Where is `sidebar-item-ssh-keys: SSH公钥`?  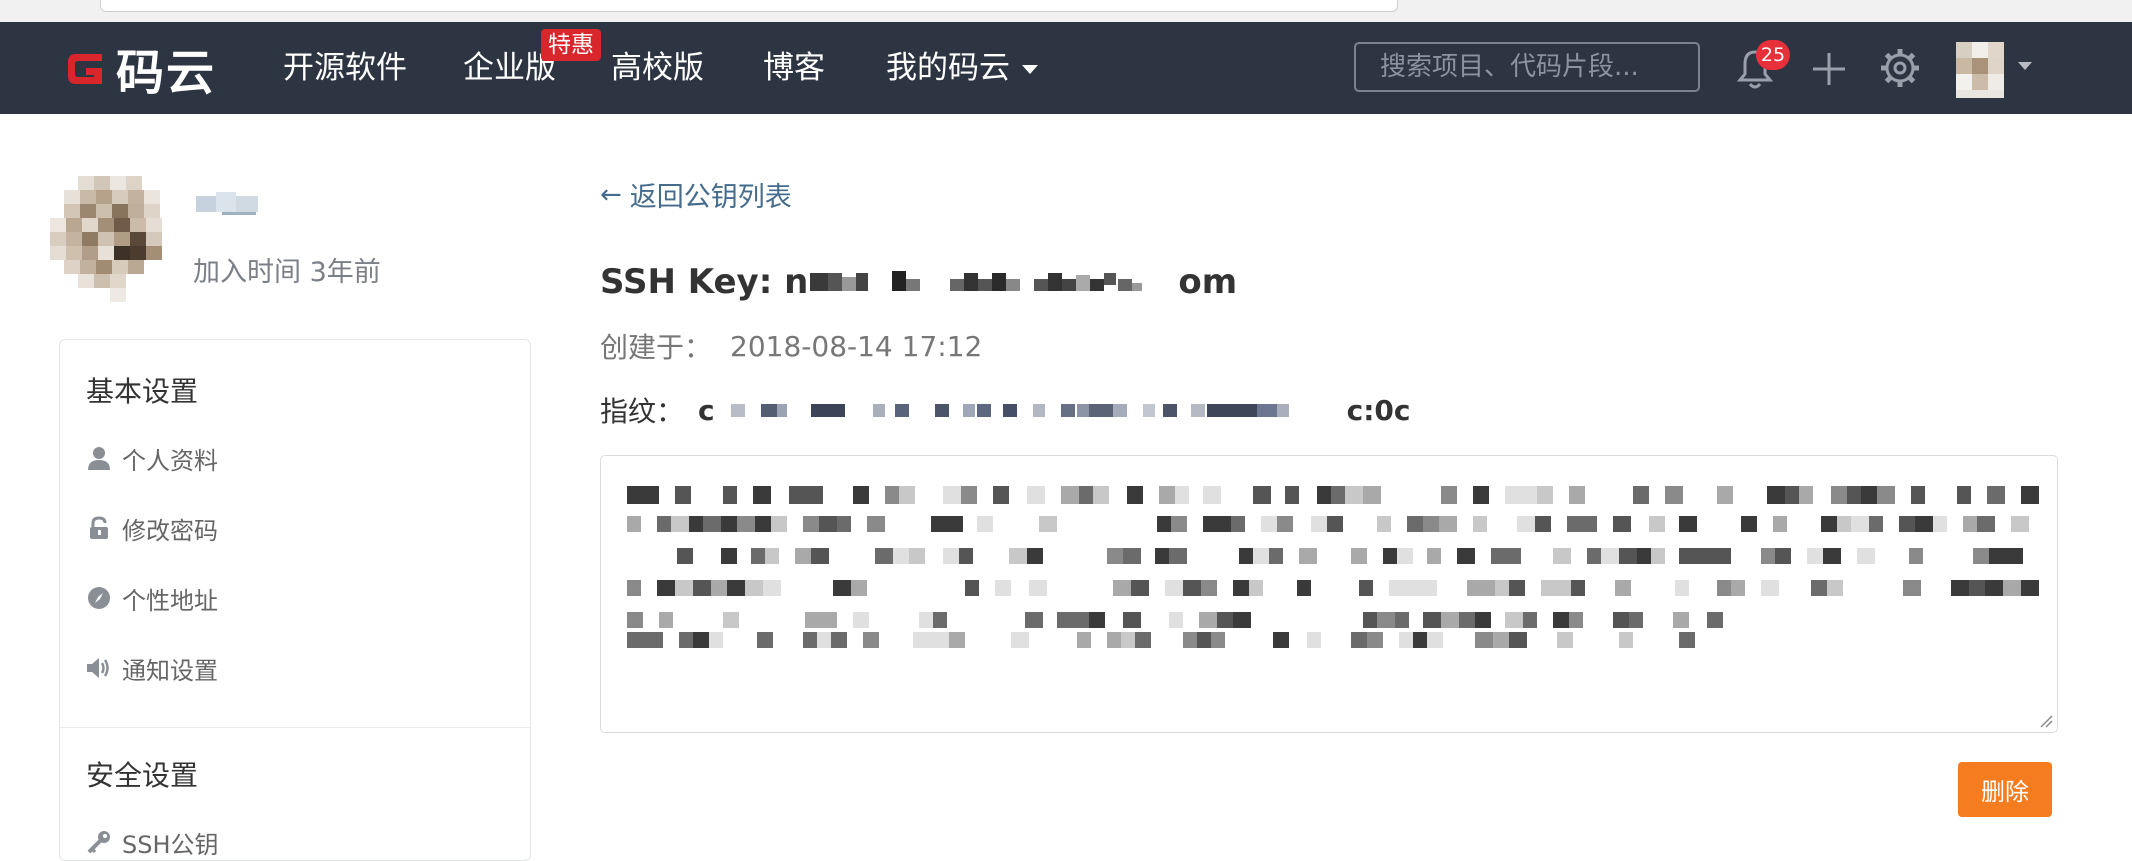 sidebar-item-ssh-keys: SSH公钥 is located at coordinates (152, 842).